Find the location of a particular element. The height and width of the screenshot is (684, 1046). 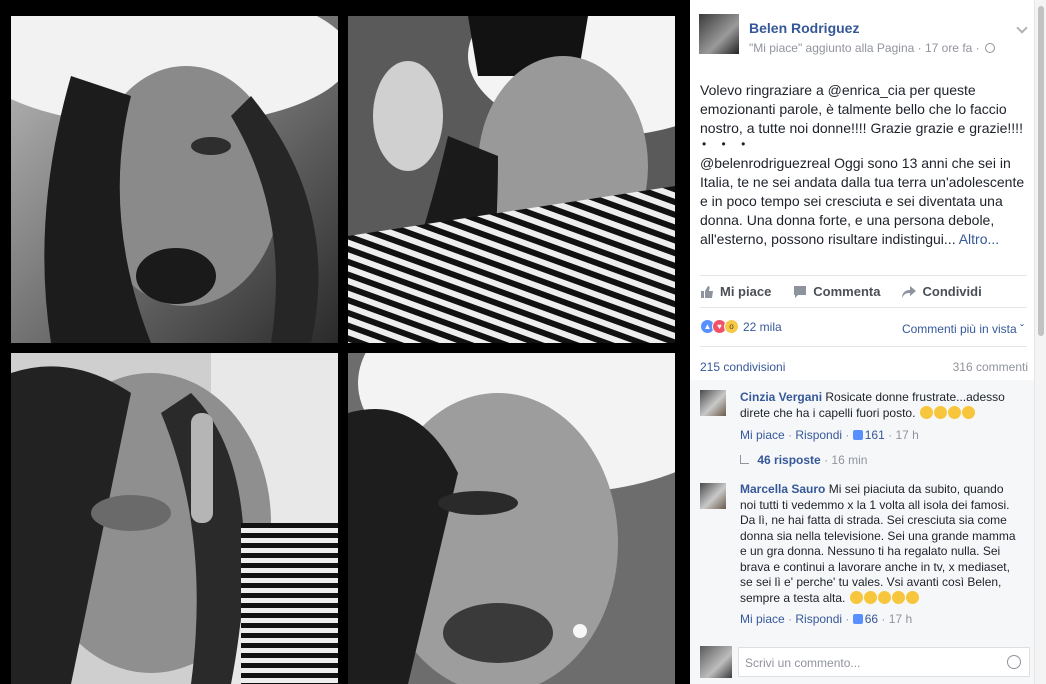

globe-icon is located at coordinates (990, 48).